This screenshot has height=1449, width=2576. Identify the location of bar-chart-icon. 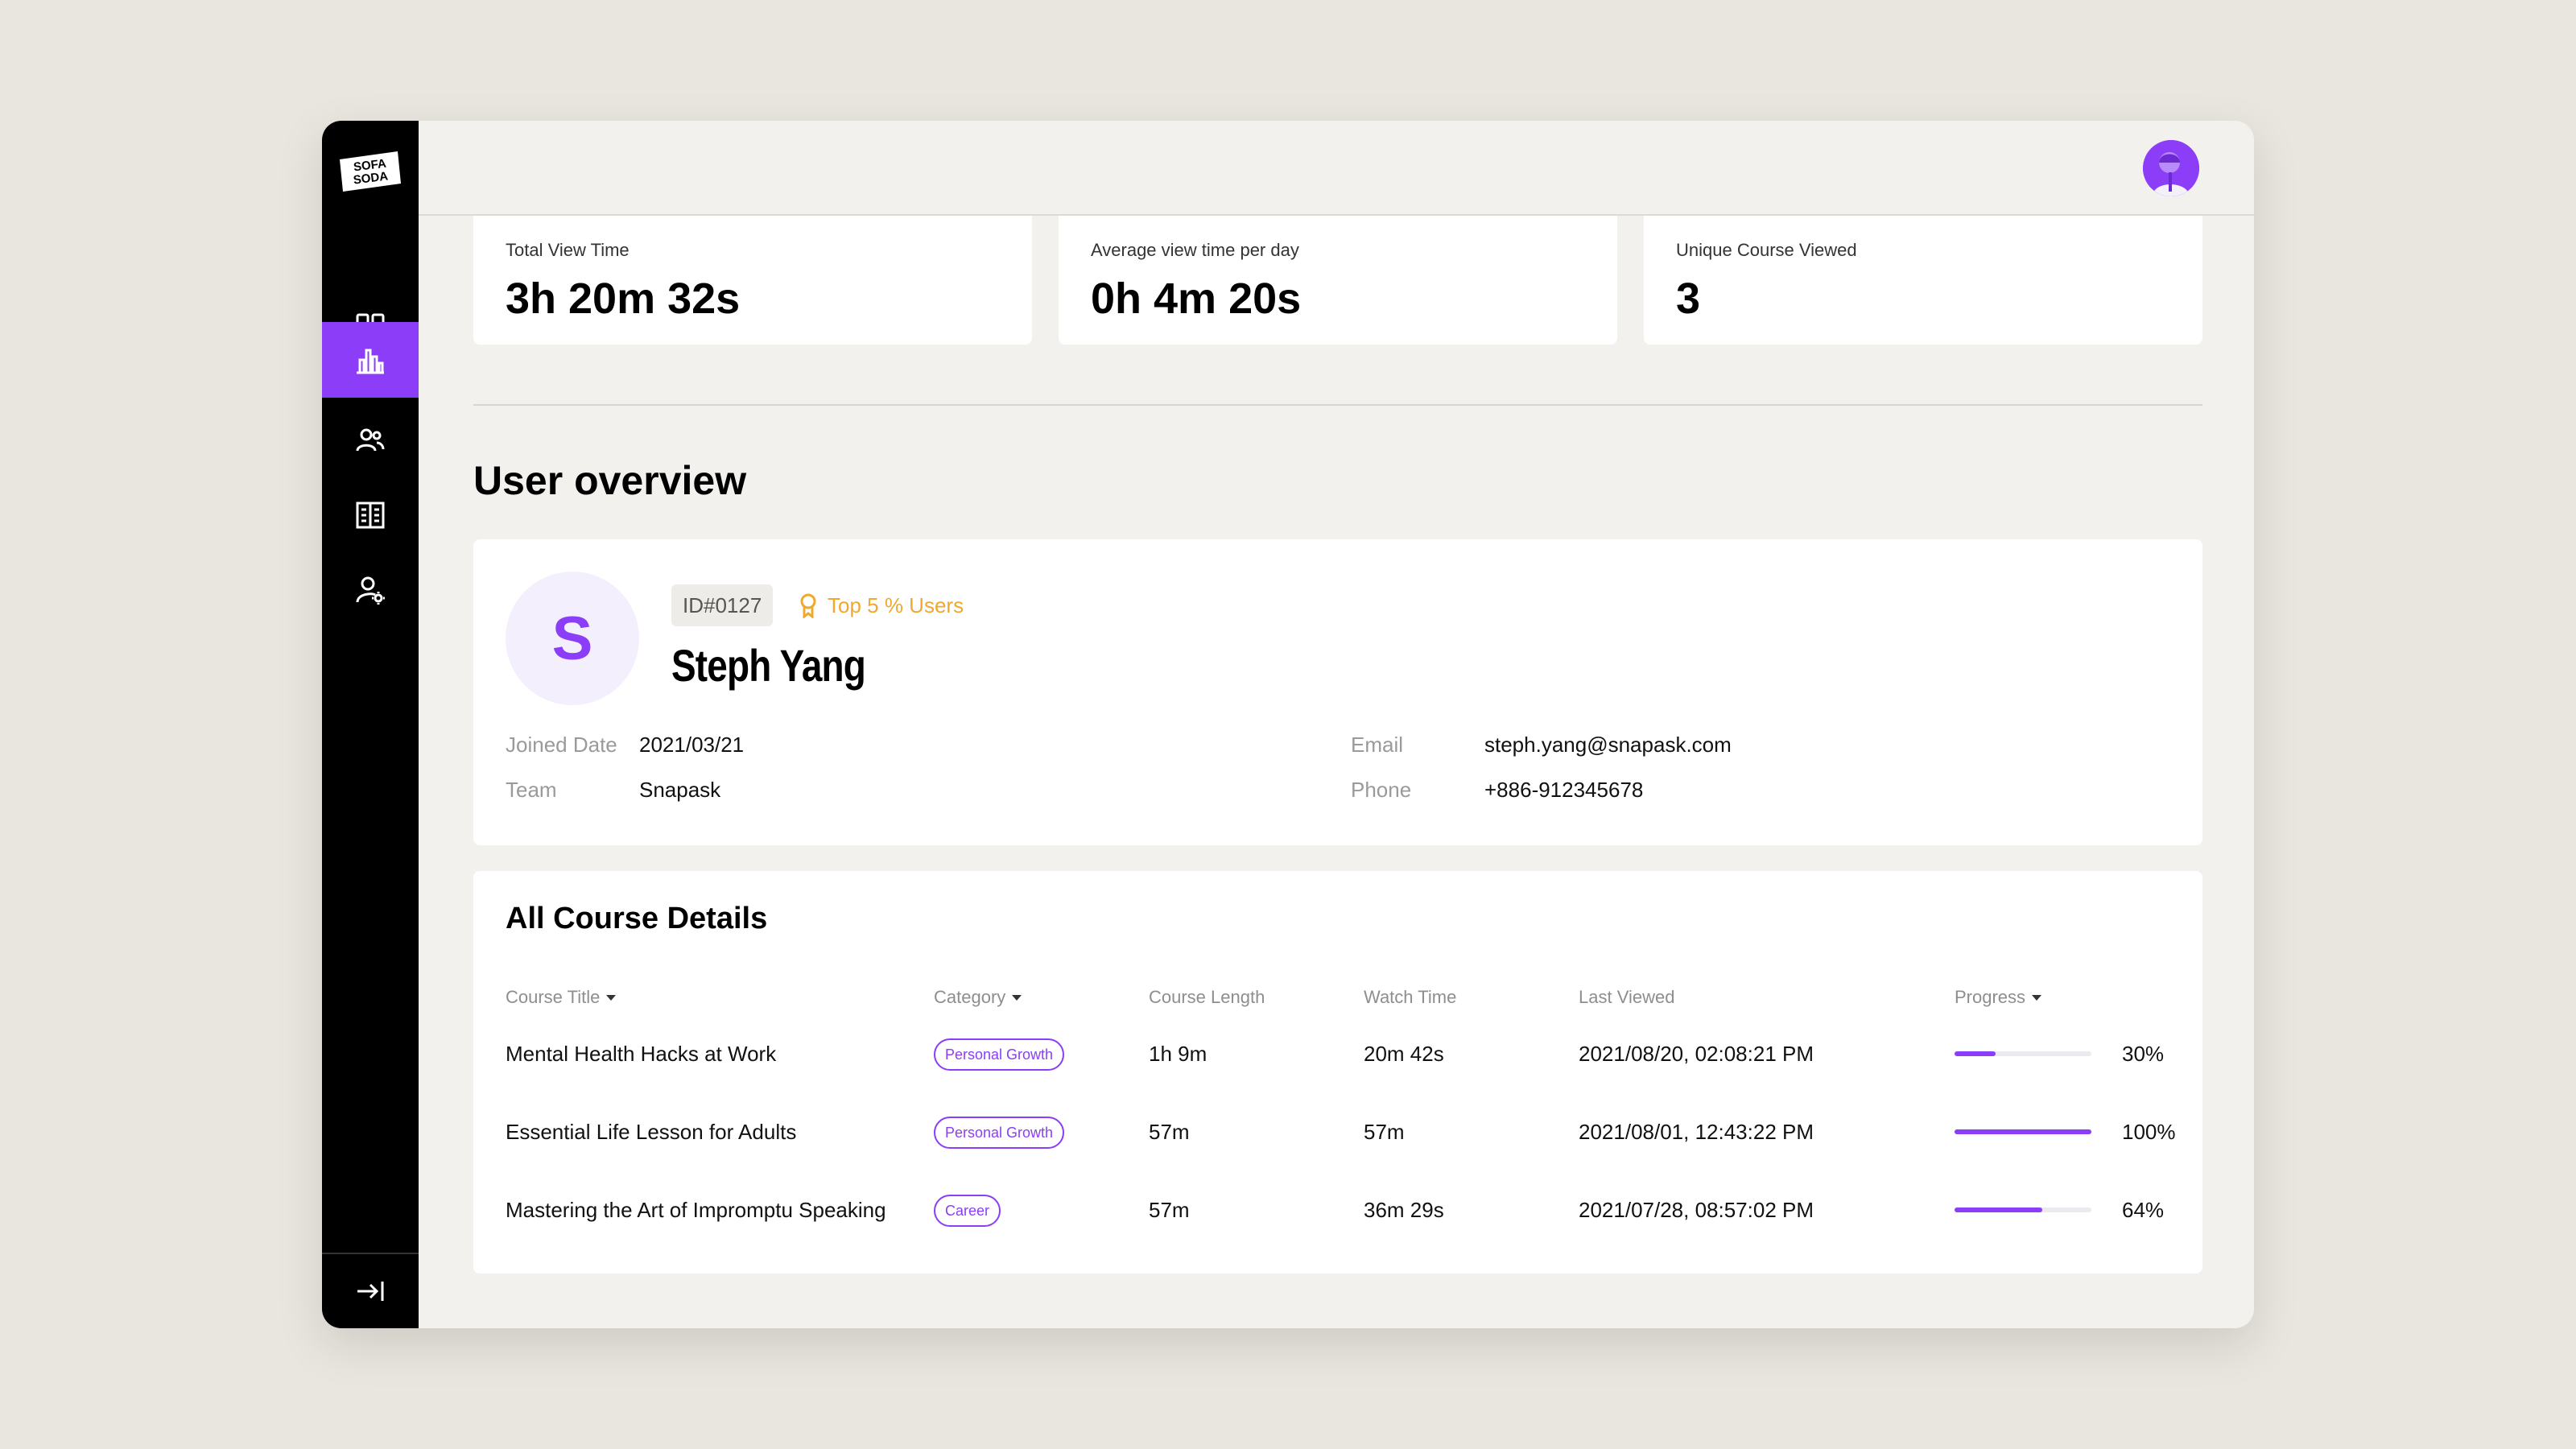
(370, 361).